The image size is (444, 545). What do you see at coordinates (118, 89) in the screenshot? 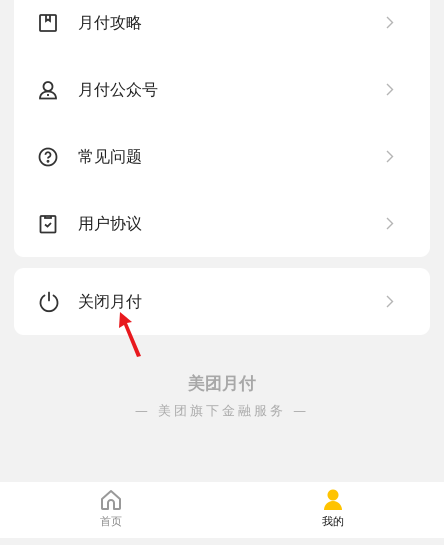
I see `menu-label: 月付公众号` at bounding box center [118, 89].